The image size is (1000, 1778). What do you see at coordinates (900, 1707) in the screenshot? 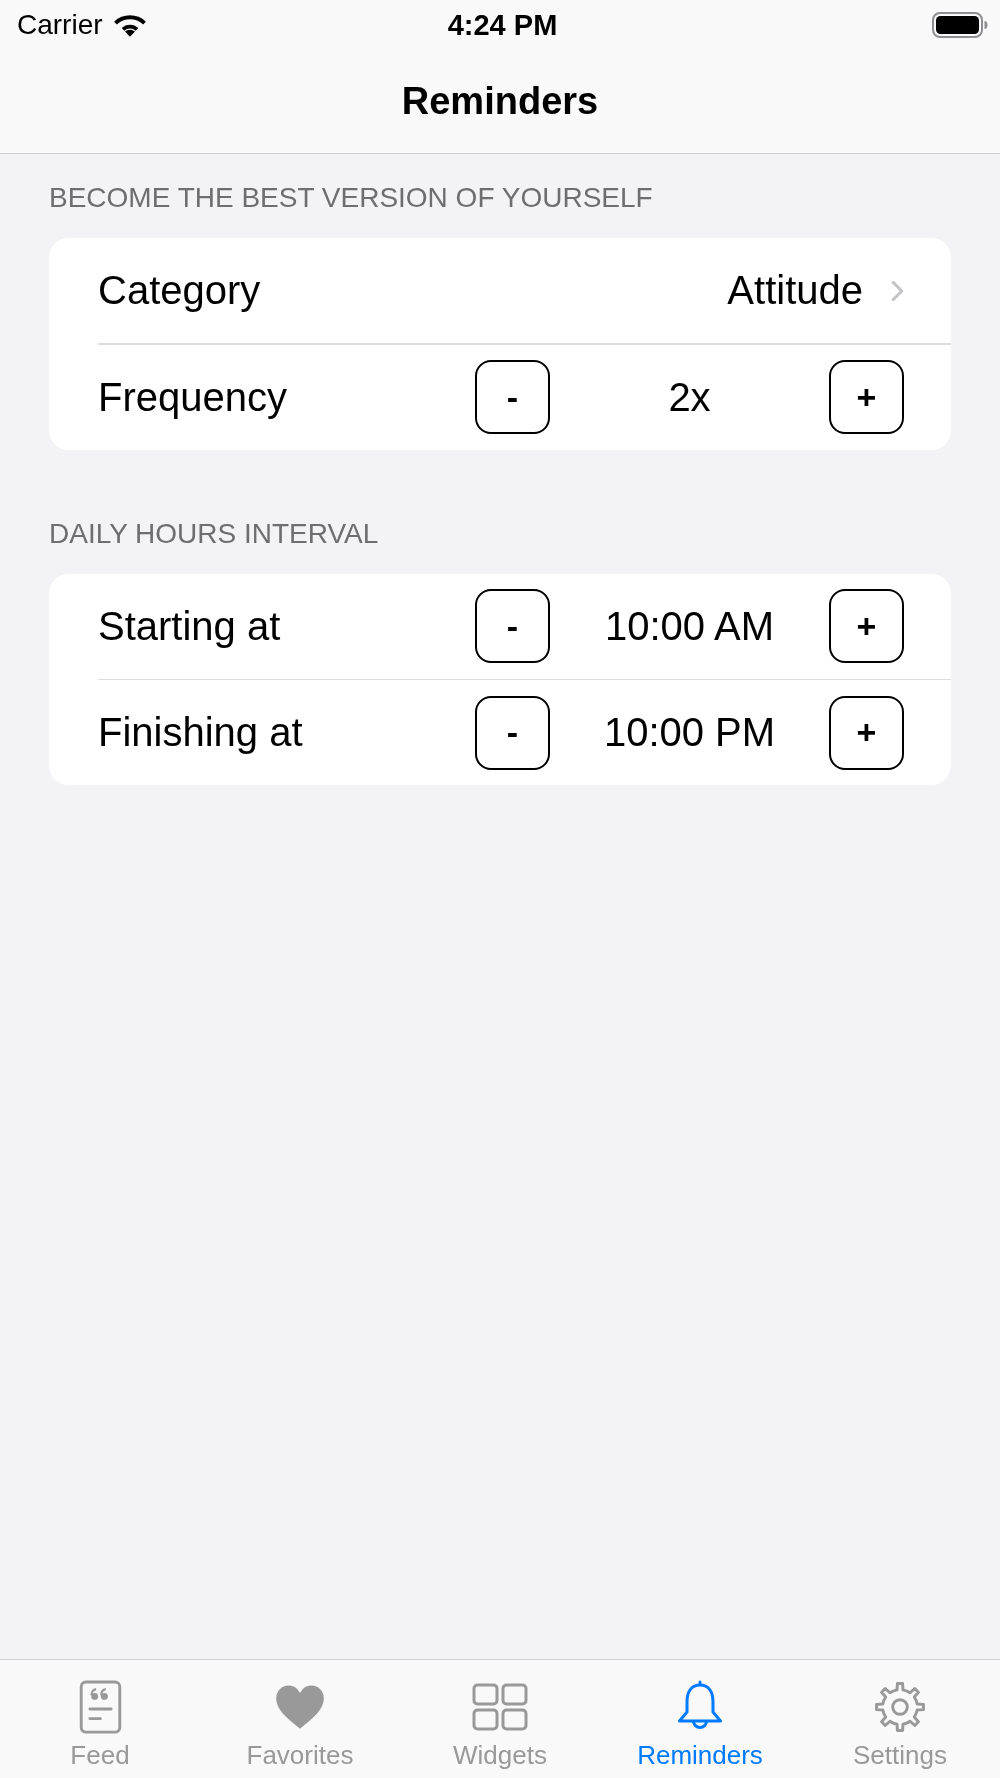
I see `settings-icon` at bounding box center [900, 1707].